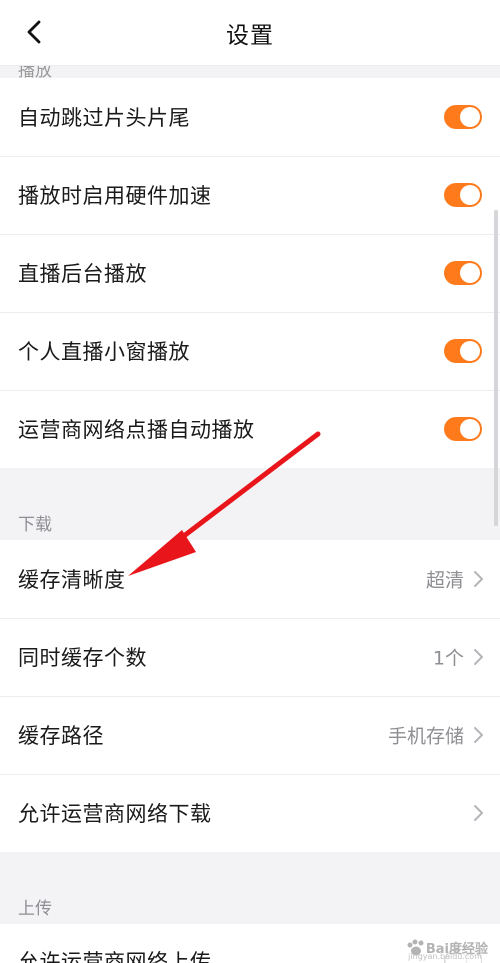 Image resolution: width=500 pixels, height=963 pixels. I want to click on download-section-title: 下载, so click(35, 525).